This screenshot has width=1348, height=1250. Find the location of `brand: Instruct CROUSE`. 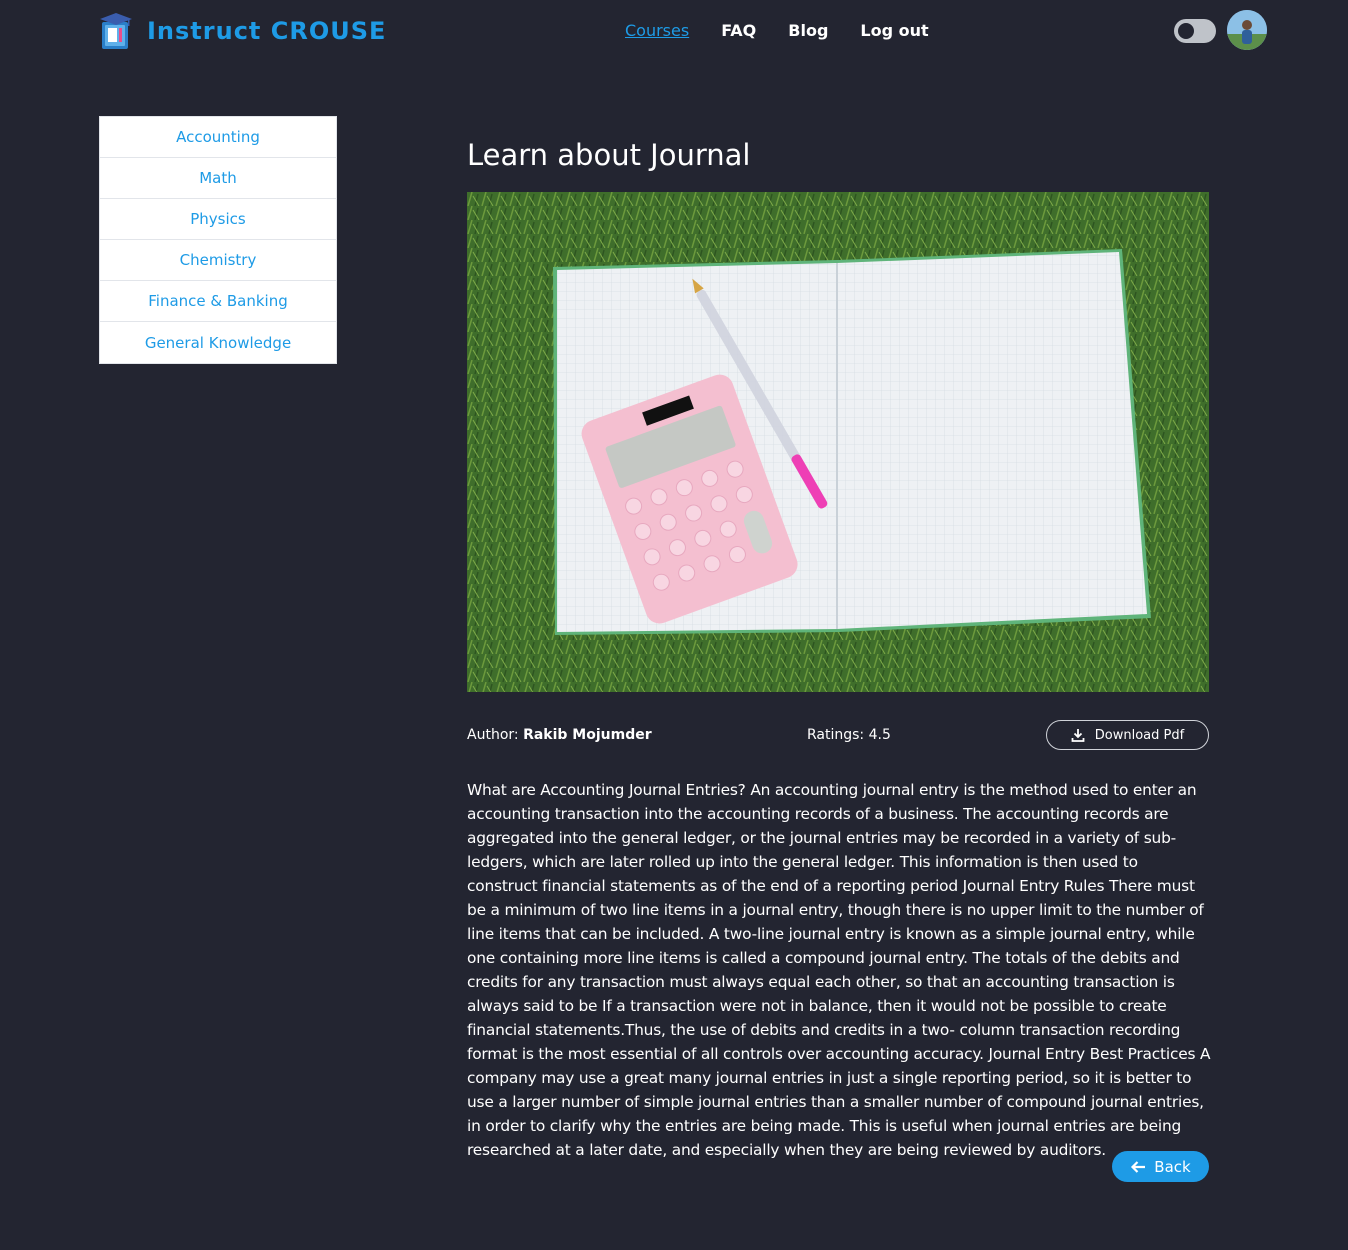

brand: Instruct CROUSE is located at coordinates (242, 31).